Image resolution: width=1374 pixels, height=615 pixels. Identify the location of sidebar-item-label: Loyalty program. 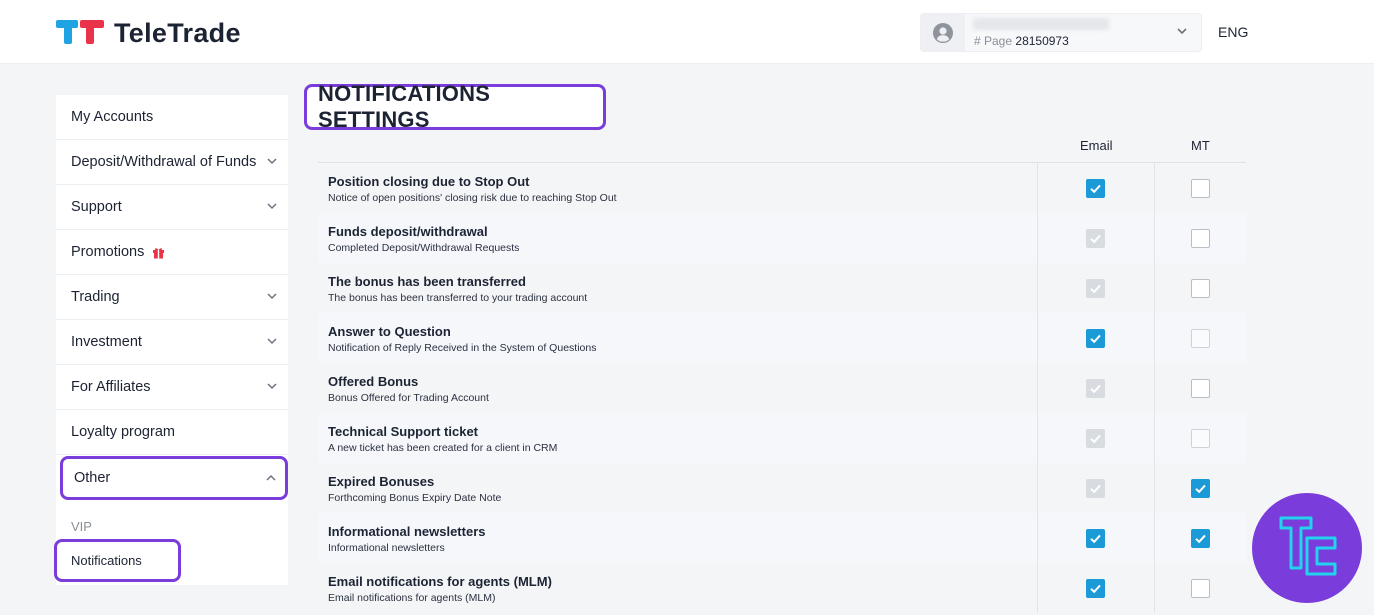
(123, 432).